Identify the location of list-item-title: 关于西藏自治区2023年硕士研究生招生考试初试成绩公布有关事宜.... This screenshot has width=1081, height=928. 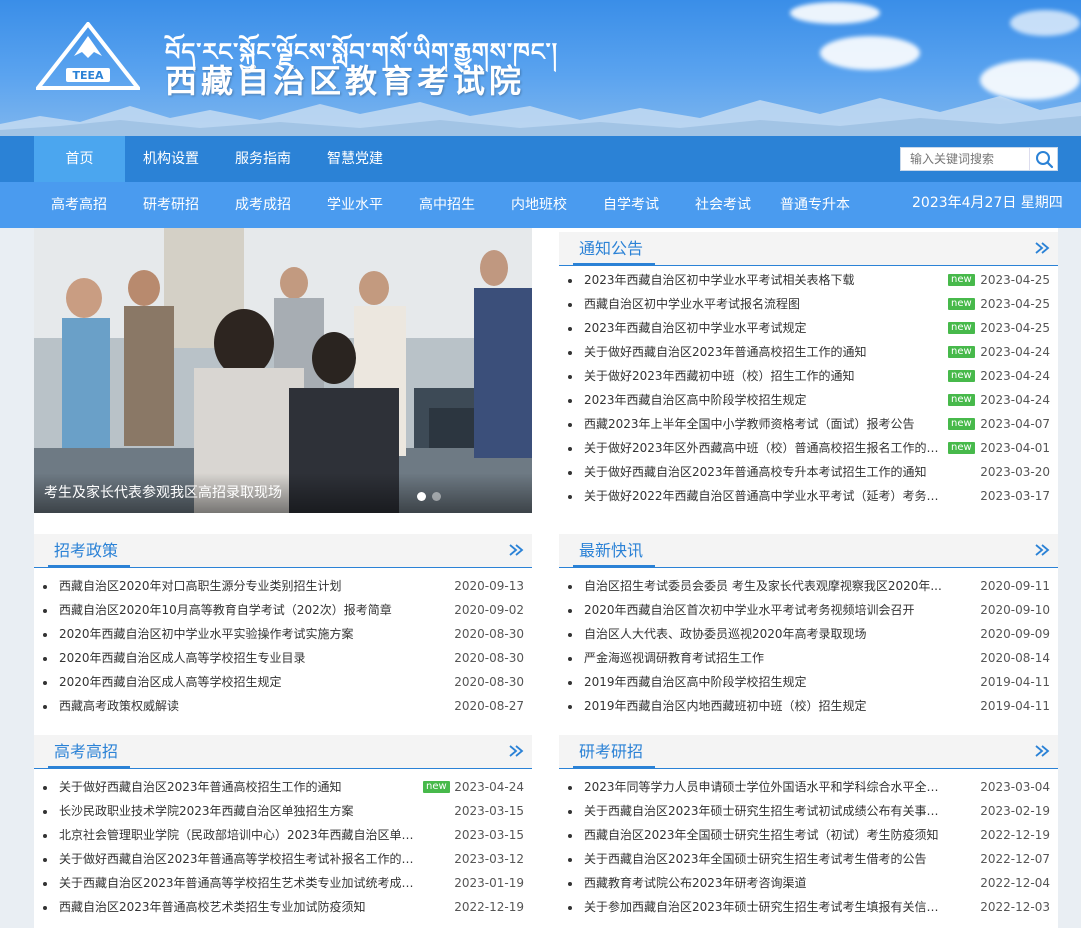
(766, 811).